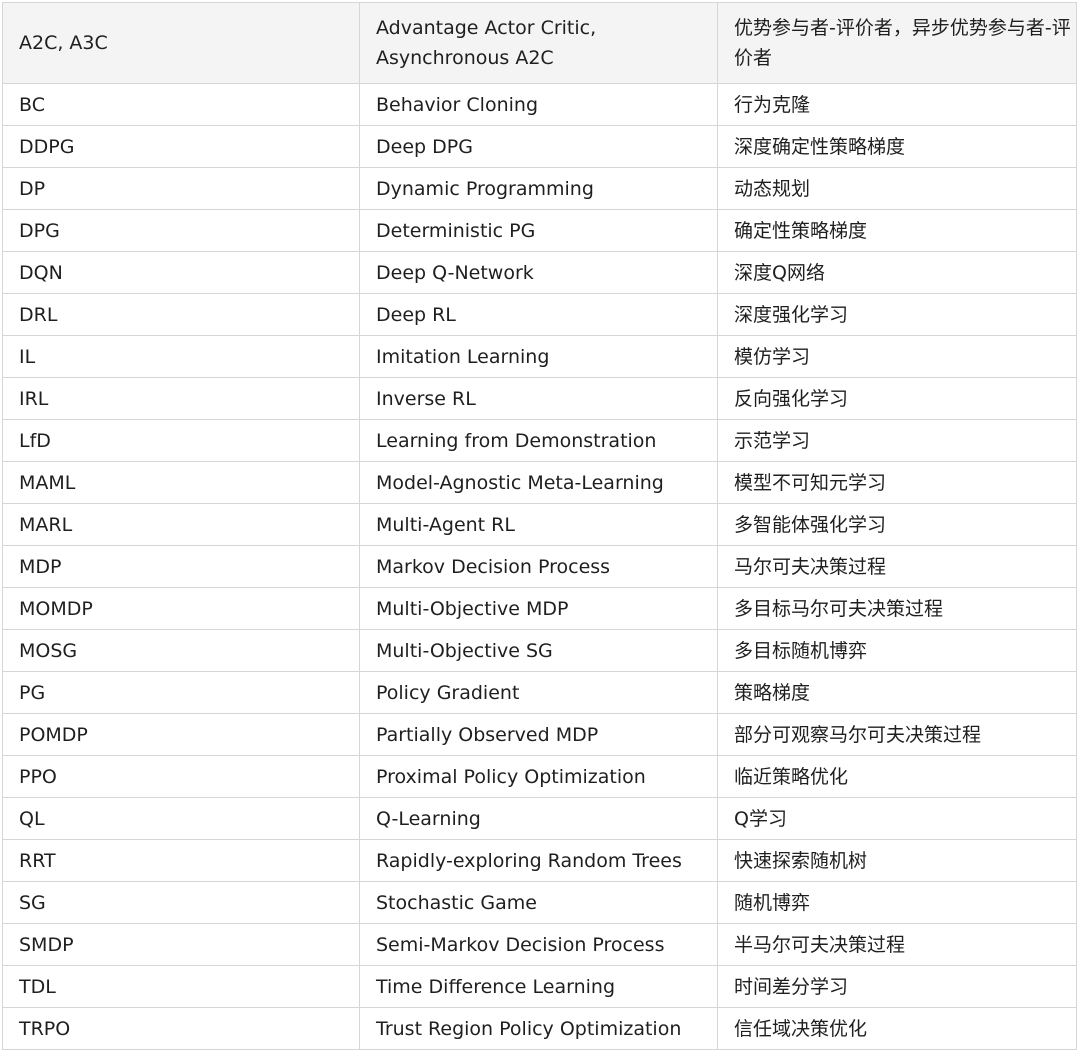  I want to click on table-row: DDPG Deep DPG 深度确定性策略梯度, so click(539, 146).